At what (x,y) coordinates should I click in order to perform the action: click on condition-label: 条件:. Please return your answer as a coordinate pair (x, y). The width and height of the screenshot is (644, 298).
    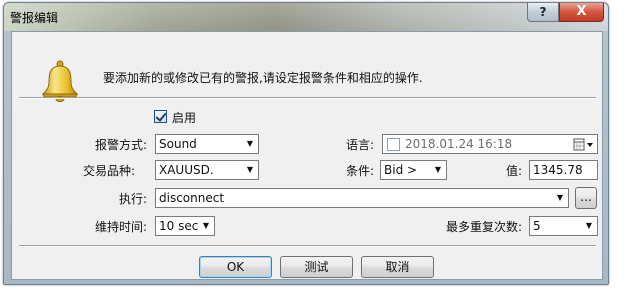
    Looking at the image, I should click on (360, 171).